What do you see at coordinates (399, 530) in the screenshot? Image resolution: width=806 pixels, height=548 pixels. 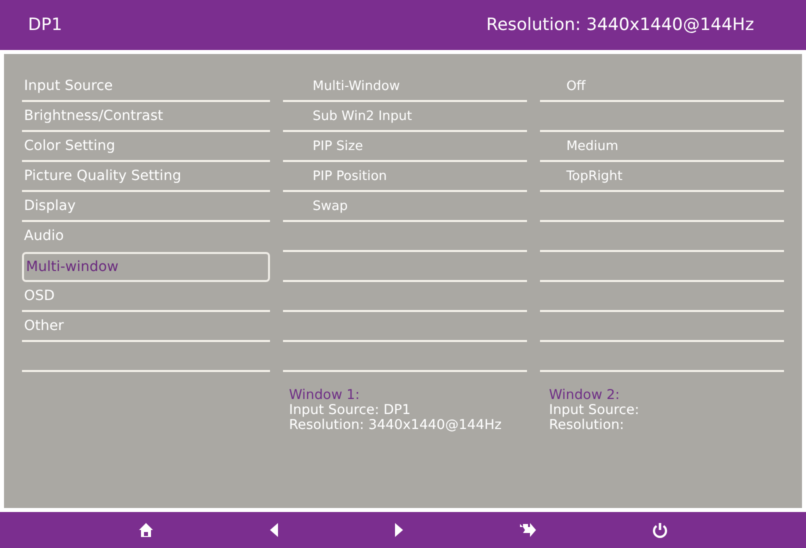 I see `right-triangle-icon` at bounding box center [399, 530].